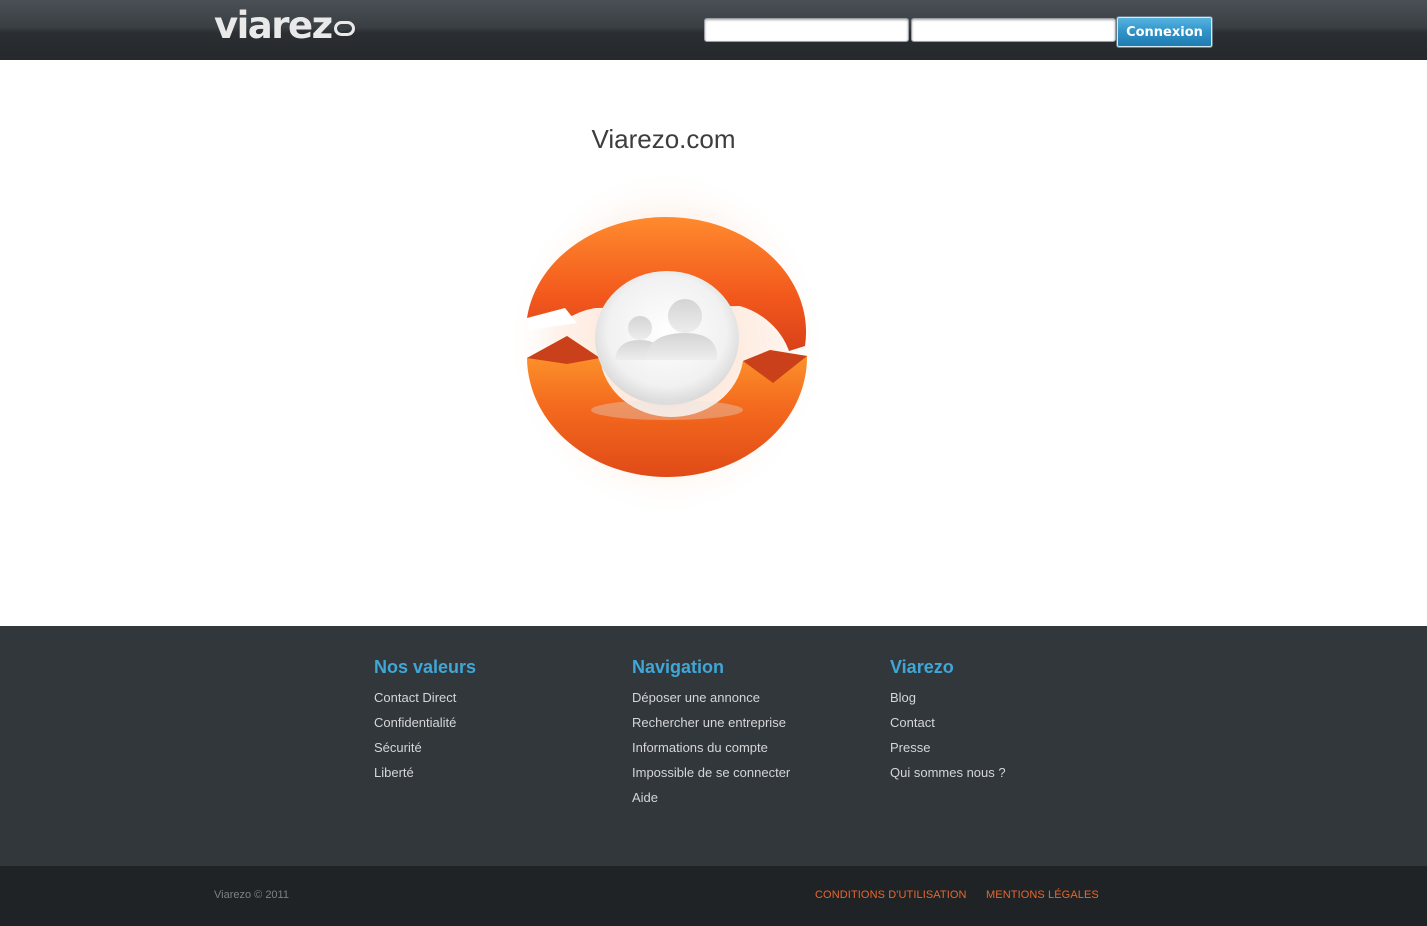  I want to click on username-input, so click(806, 30).